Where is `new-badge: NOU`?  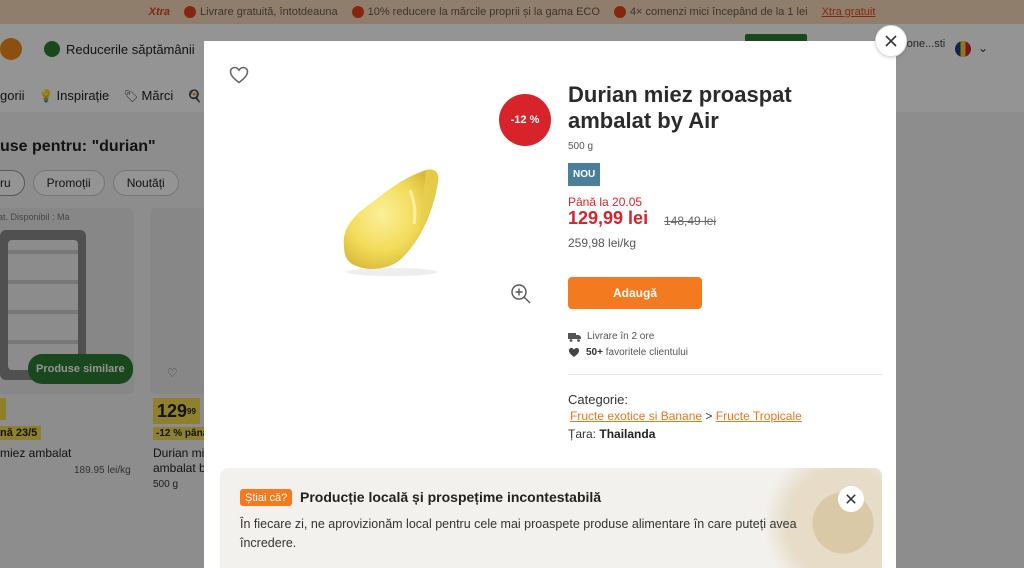 new-badge: NOU is located at coordinates (584, 174).